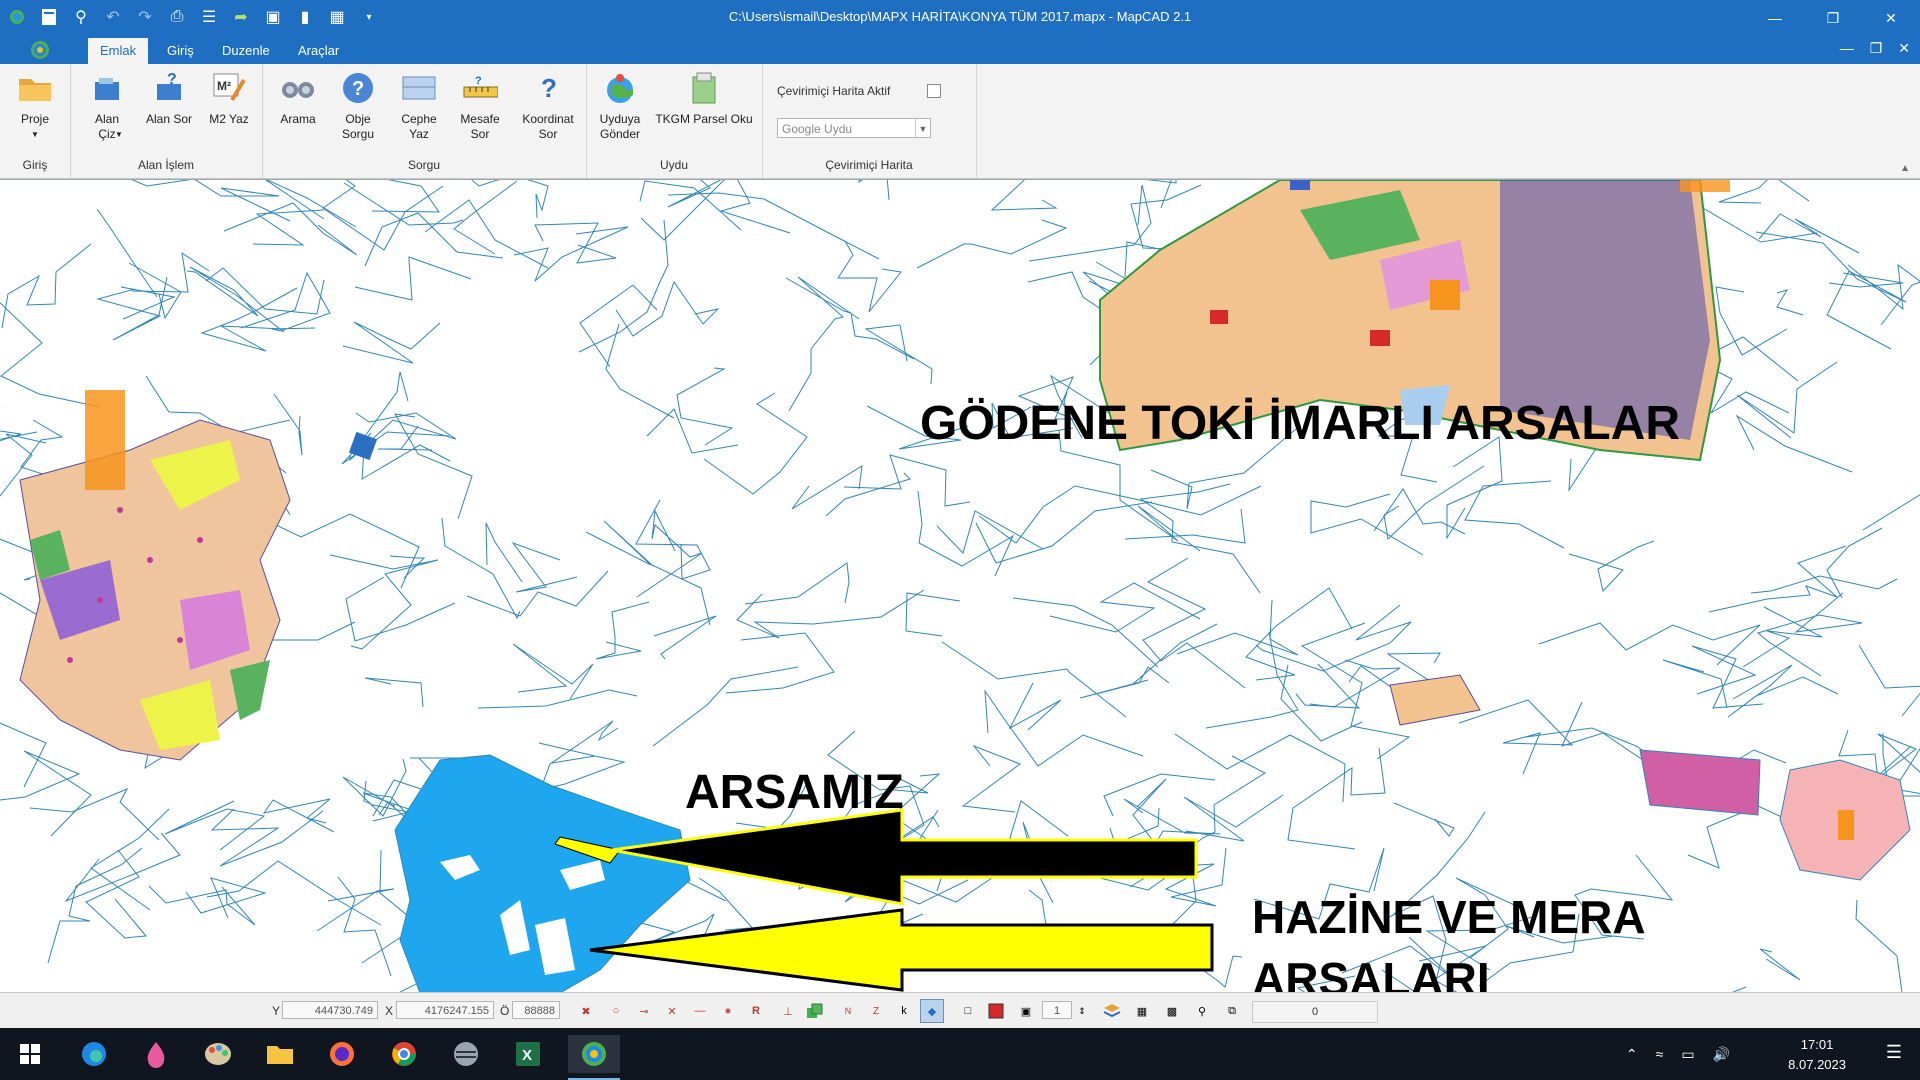 The height and width of the screenshot is (1080, 1920). I want to click on palette-icon, so click(218, 1054).